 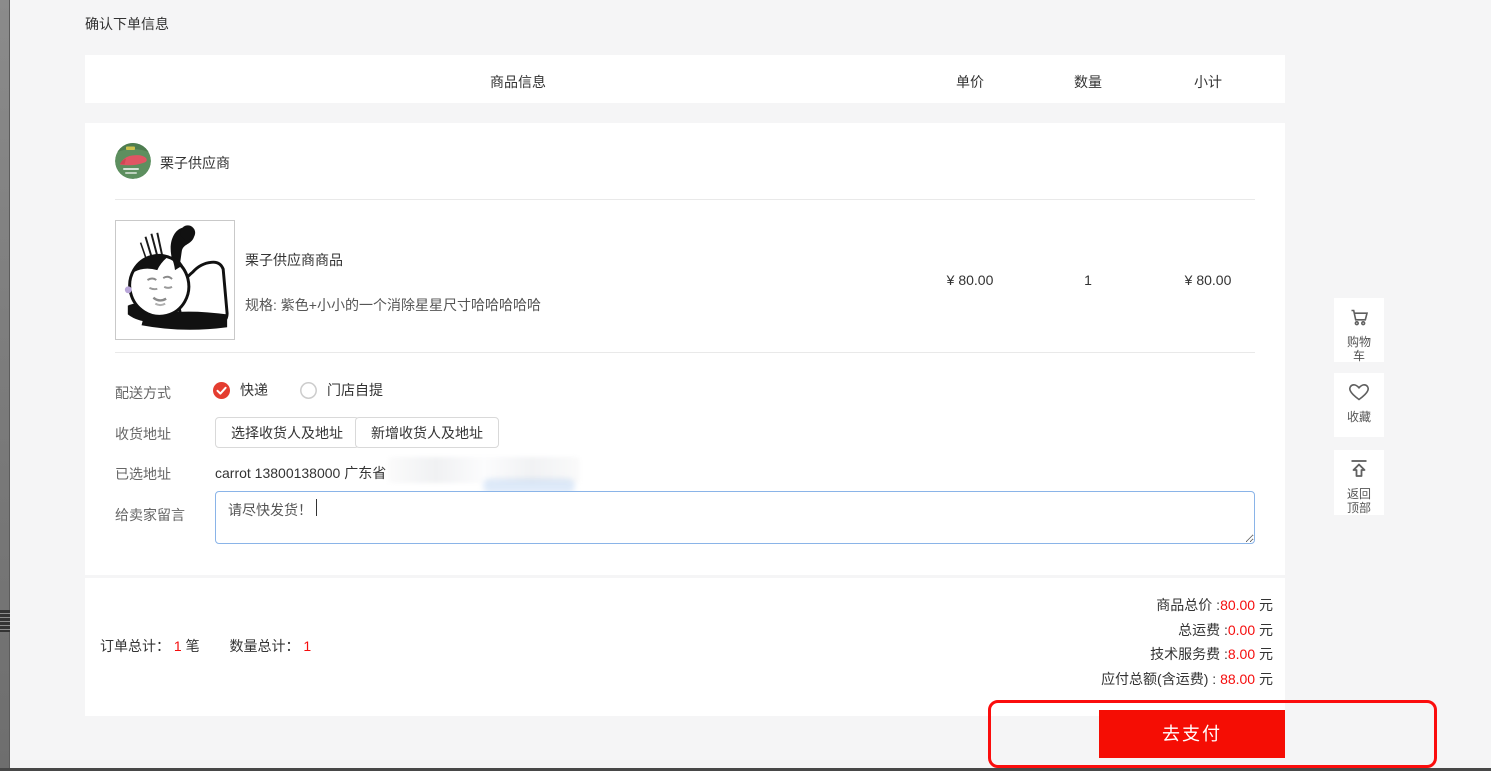 I want to click on column-header-unit-price: 单价, so click(x=970, y=82).